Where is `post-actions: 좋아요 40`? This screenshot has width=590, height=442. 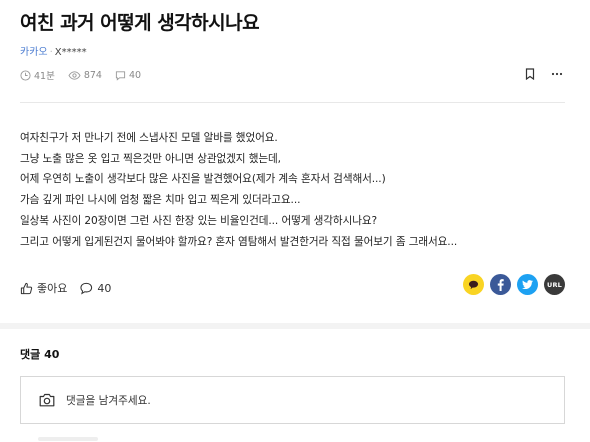
post-actions: 좋아요 40 is located at coordinates (72, 288).